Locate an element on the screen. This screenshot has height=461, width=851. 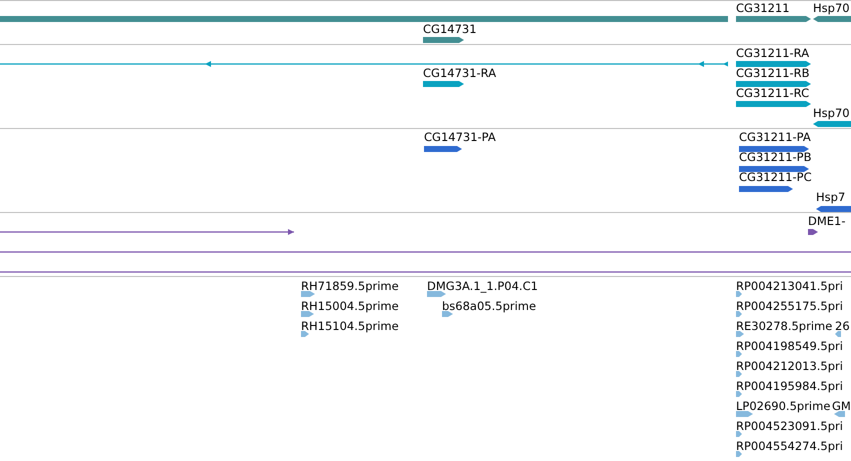
feature-label: CG14731-PA is located at coordinates (460, 137).